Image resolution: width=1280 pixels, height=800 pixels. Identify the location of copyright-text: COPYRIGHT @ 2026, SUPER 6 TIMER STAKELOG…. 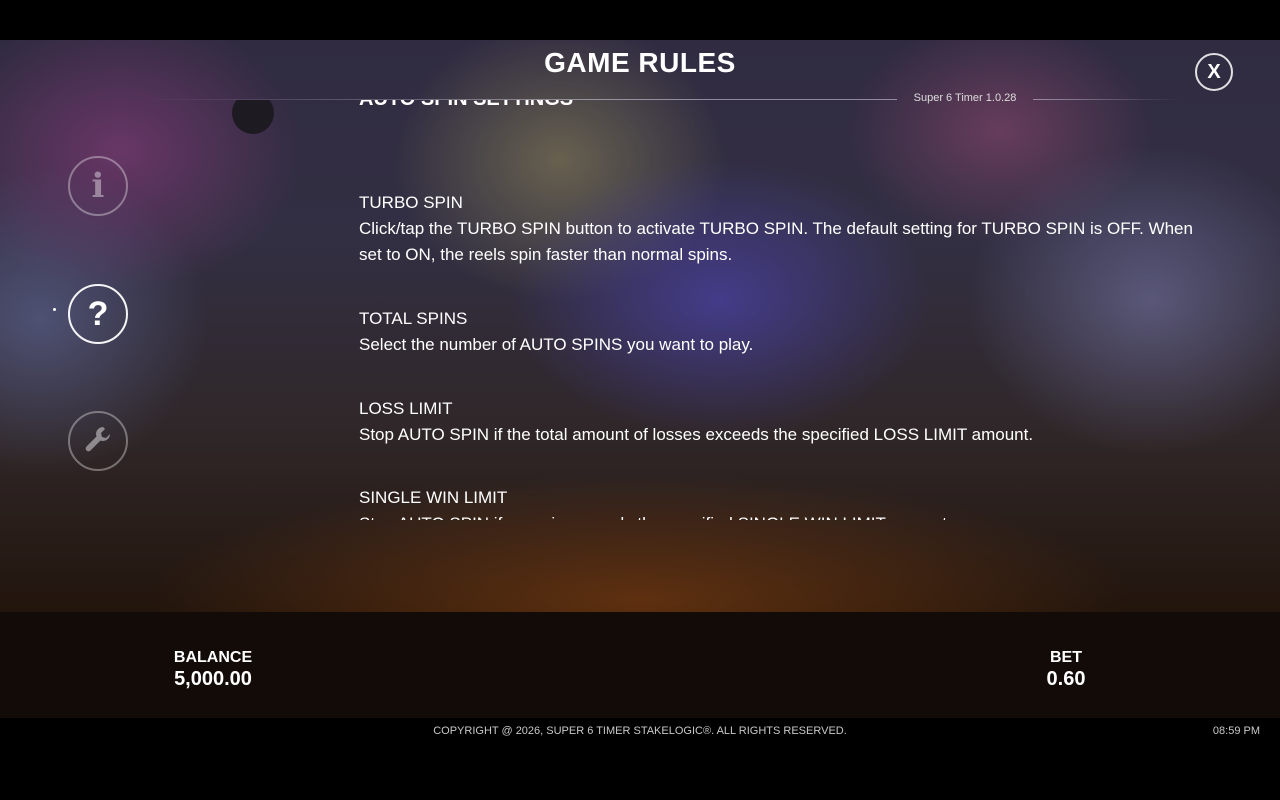
(640, 731).